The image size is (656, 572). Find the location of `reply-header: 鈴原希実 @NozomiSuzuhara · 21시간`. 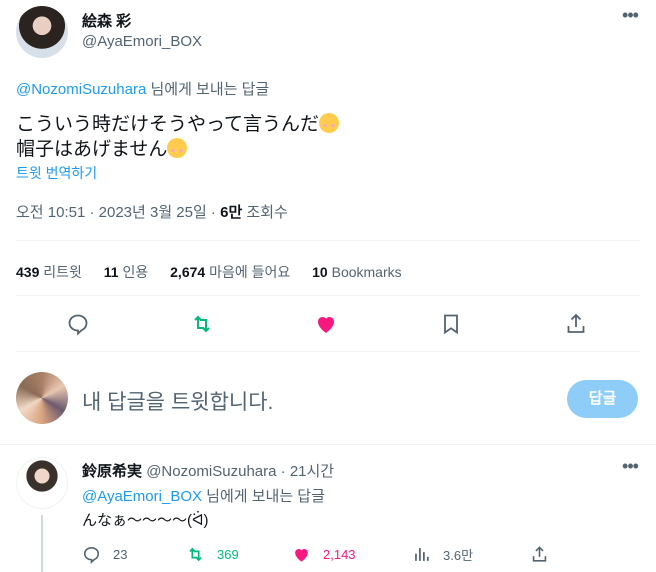

reply-header: 鈴原希実 @NozomiSuzuhara · 21시간 is located at coordinates (208, 470).